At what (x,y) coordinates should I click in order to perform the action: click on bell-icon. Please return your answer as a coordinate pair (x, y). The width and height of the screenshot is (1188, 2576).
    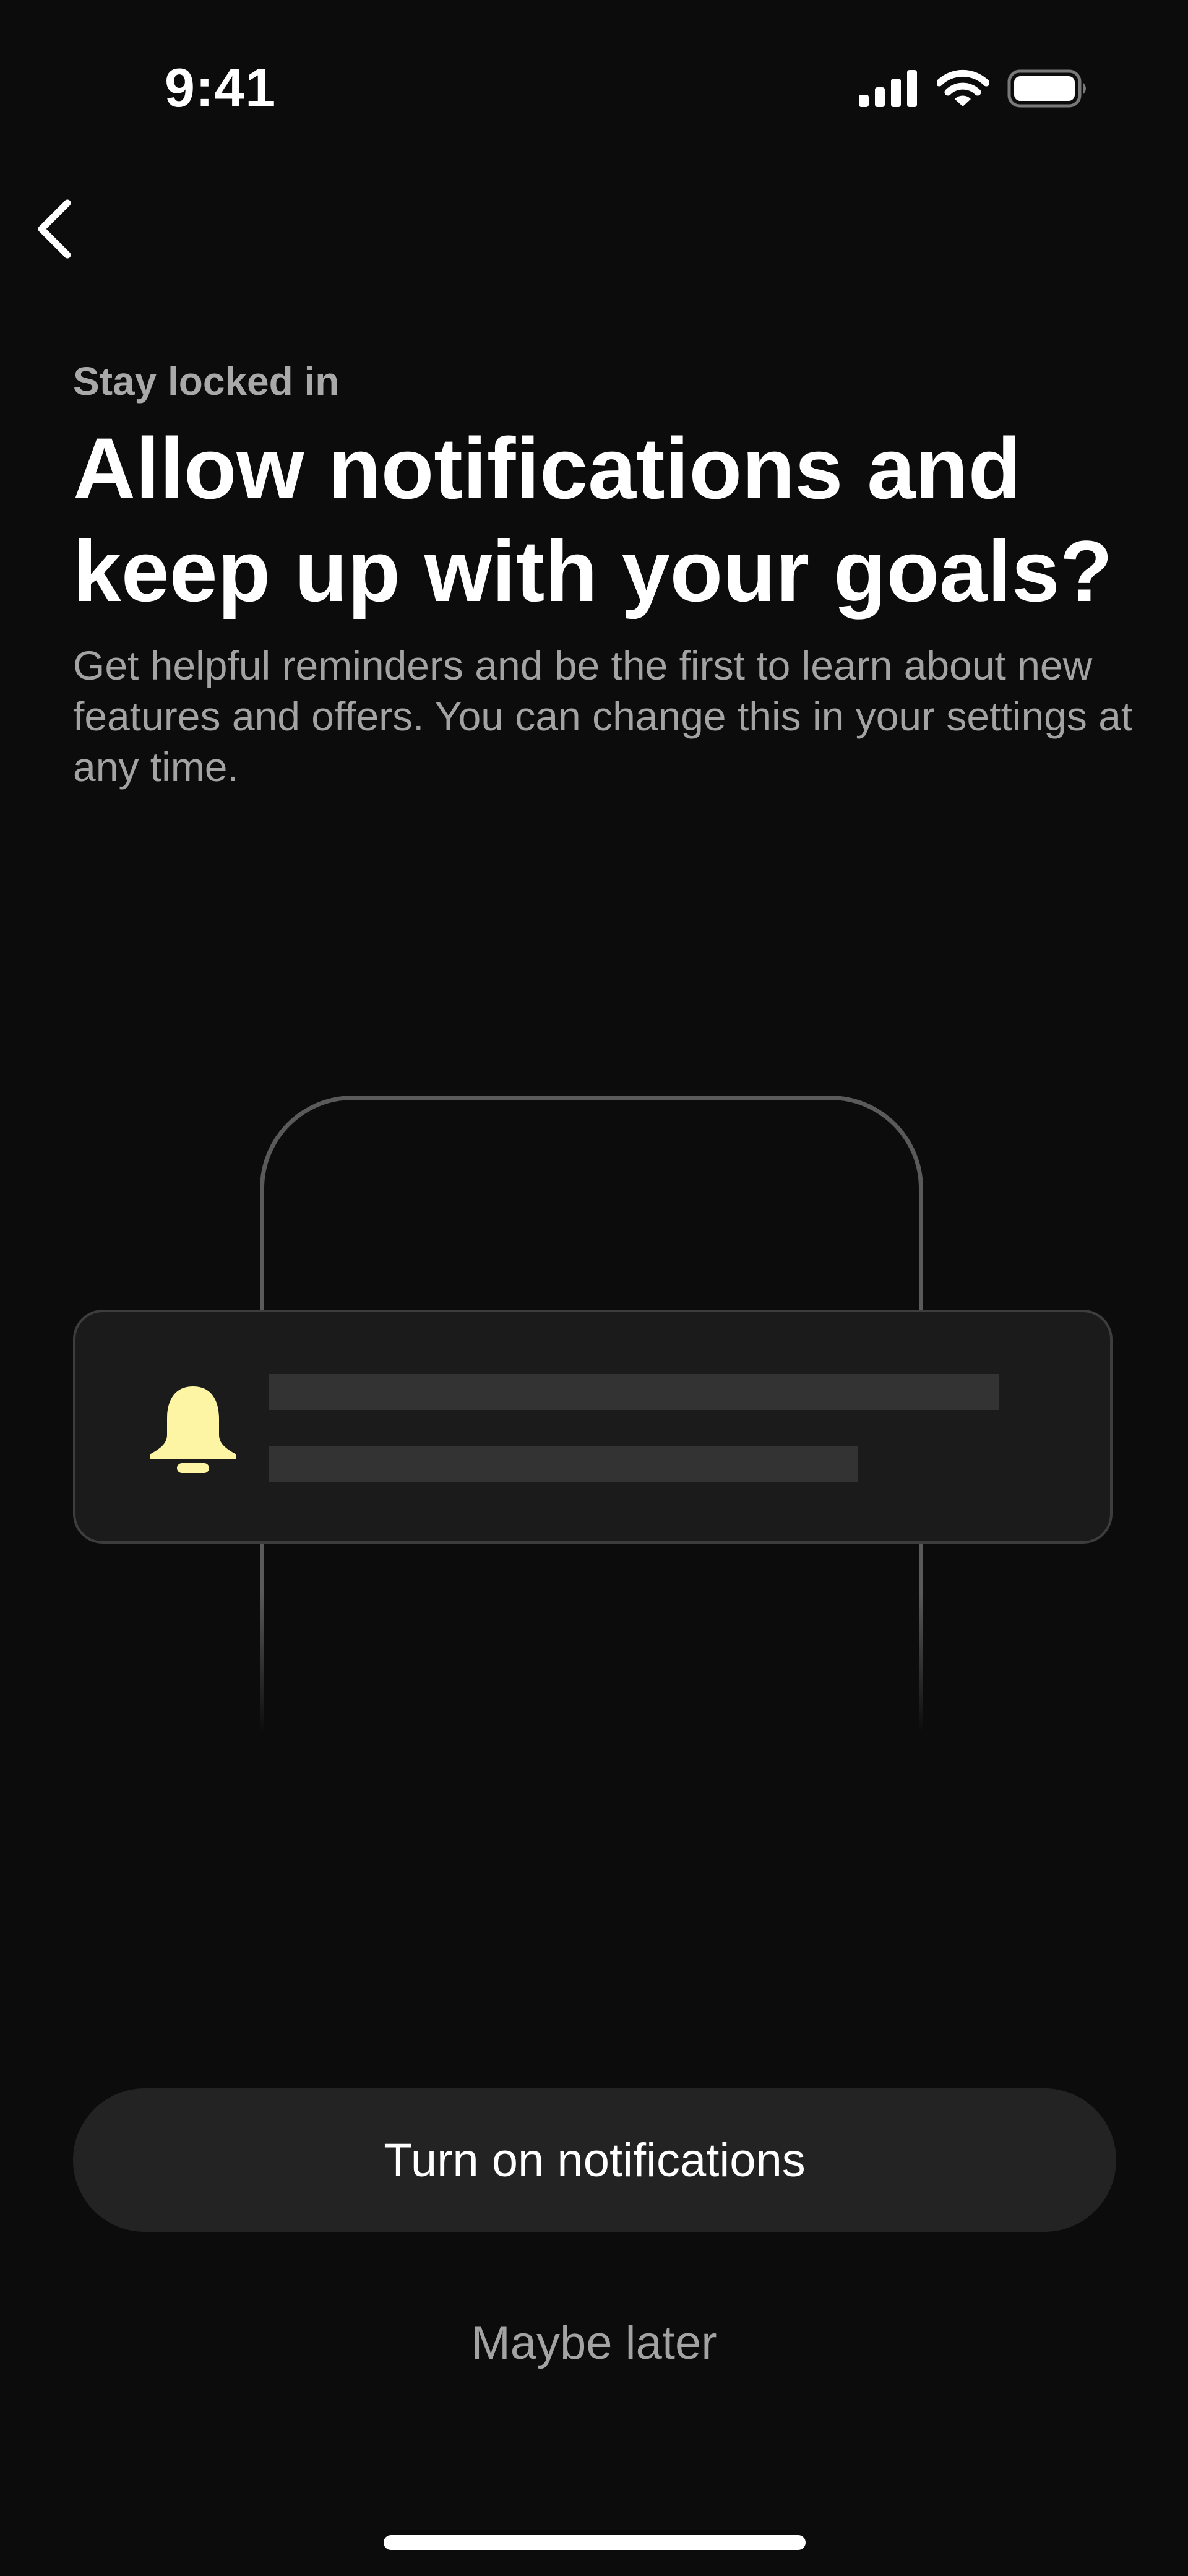
    Looking at the image, I should click on (193, 1429).